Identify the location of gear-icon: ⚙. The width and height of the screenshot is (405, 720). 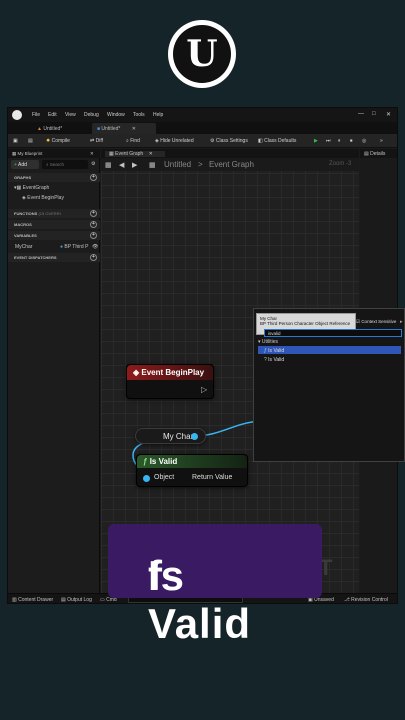
(212, 141).